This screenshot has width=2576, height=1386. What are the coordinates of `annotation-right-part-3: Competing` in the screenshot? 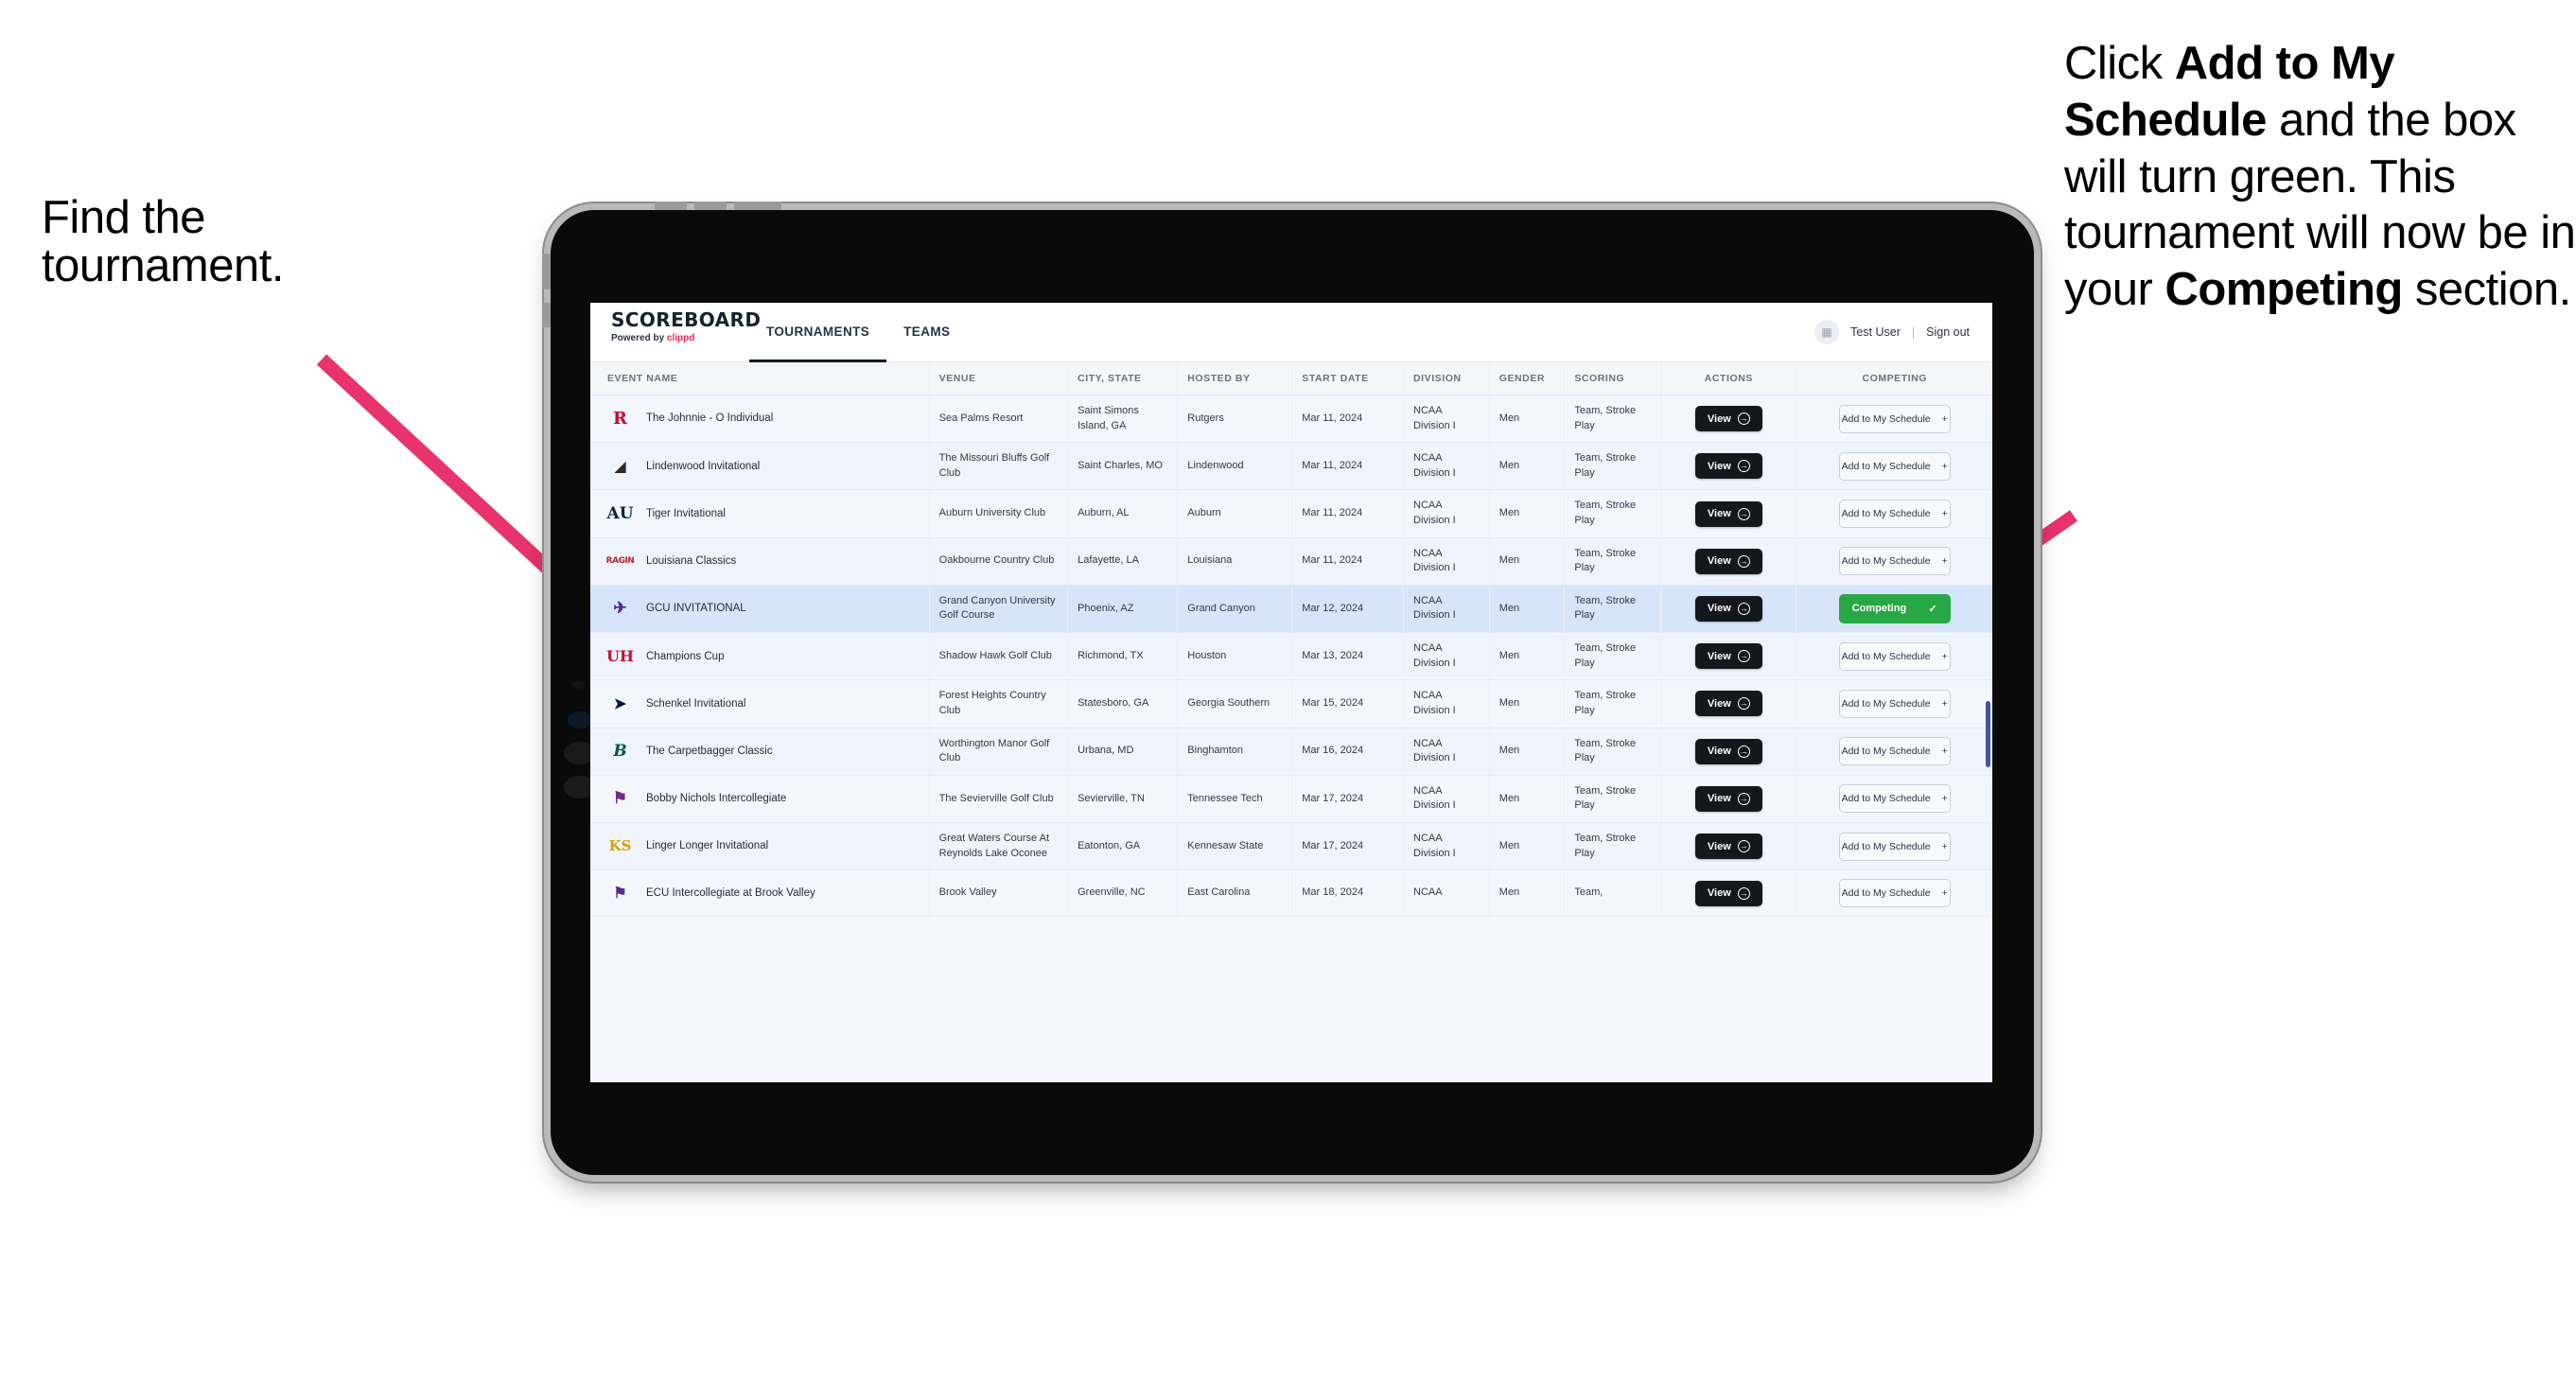 It's located at (2283, 290).